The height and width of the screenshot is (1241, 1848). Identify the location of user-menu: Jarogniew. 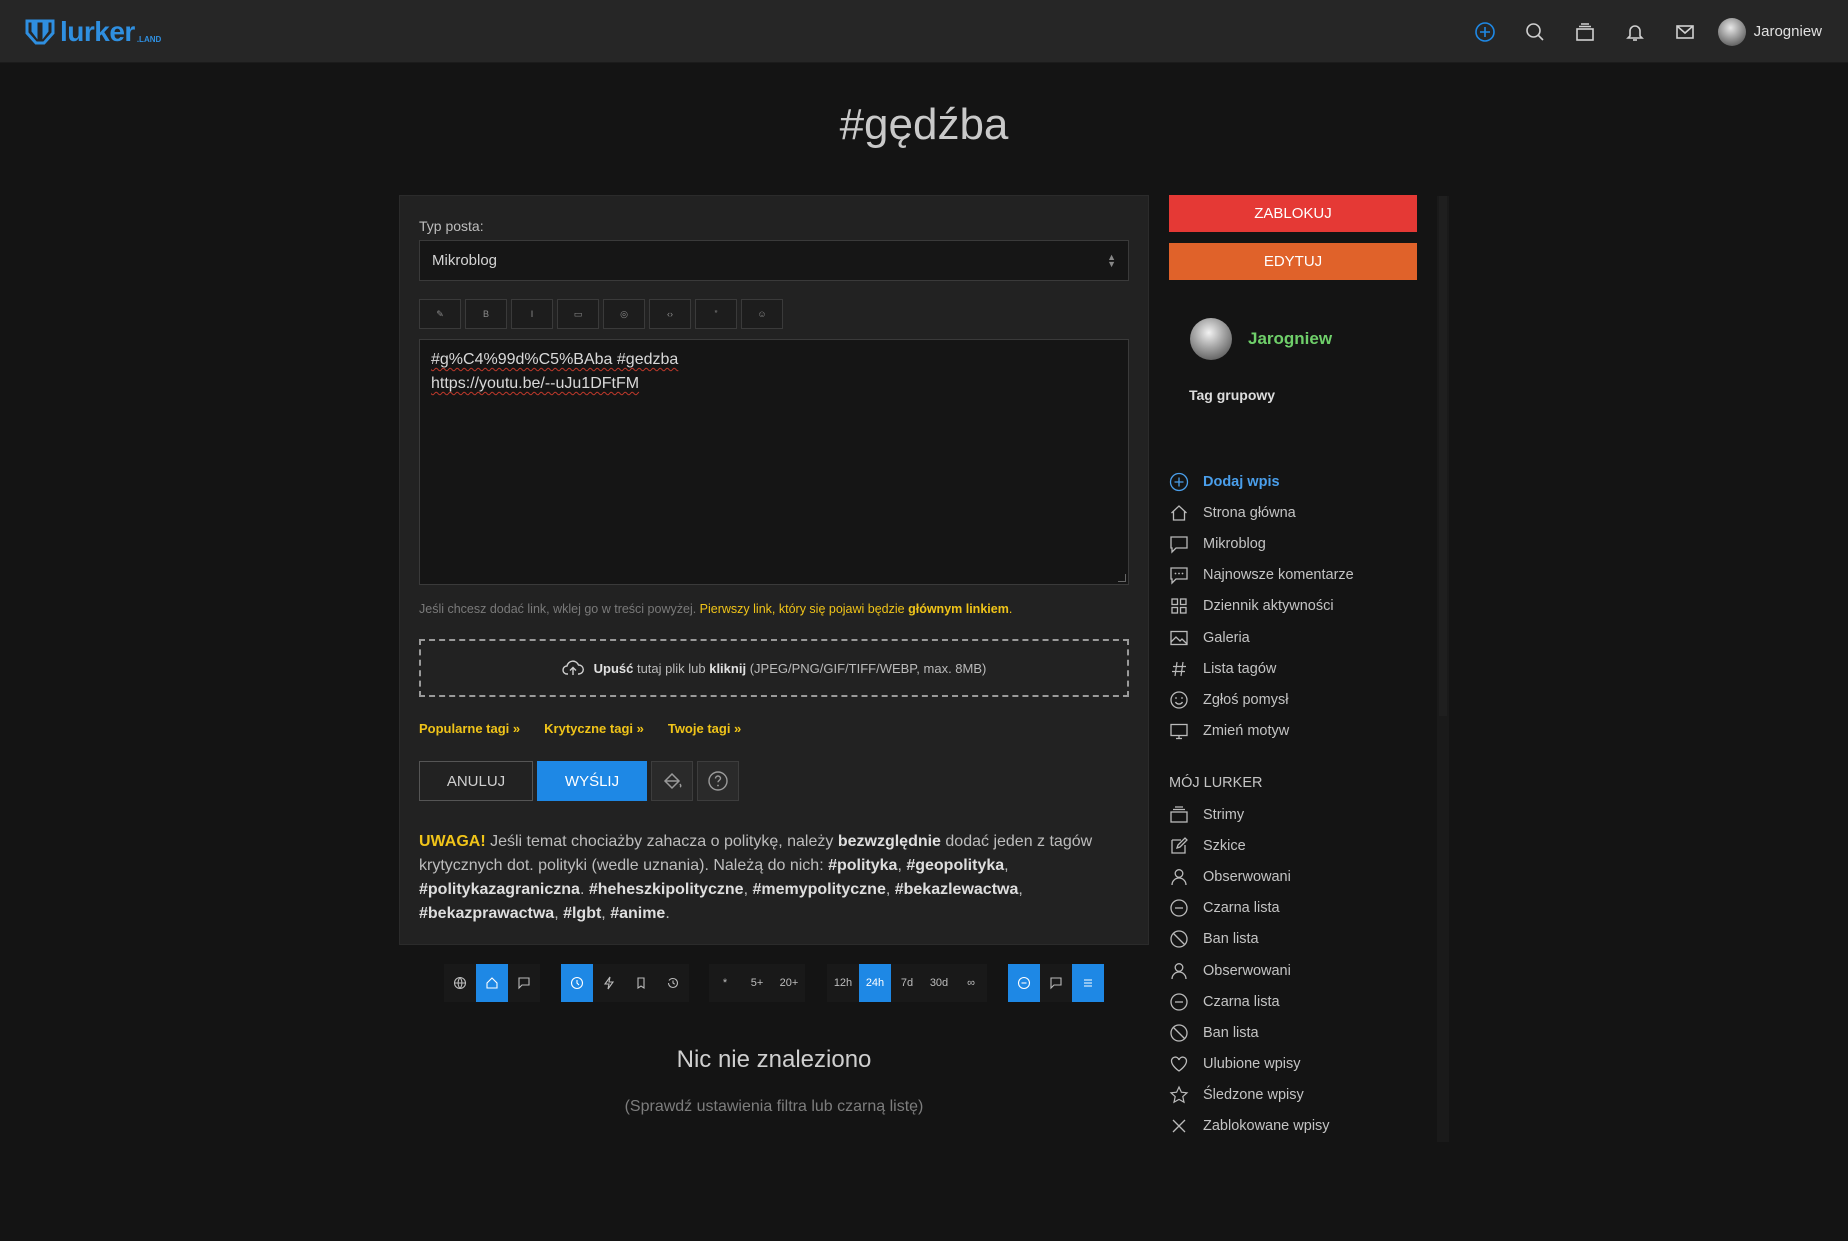
(1779, 31).